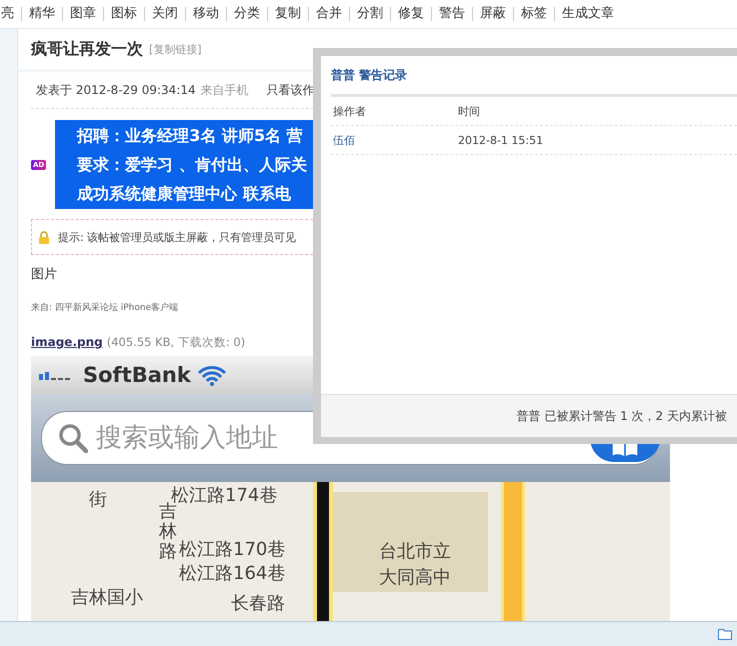  Describe the element at coordinates (105, 308) in the screenshot. I see `post-from: 来自: 四平新风采论坛 iPhone客户端` at that location.